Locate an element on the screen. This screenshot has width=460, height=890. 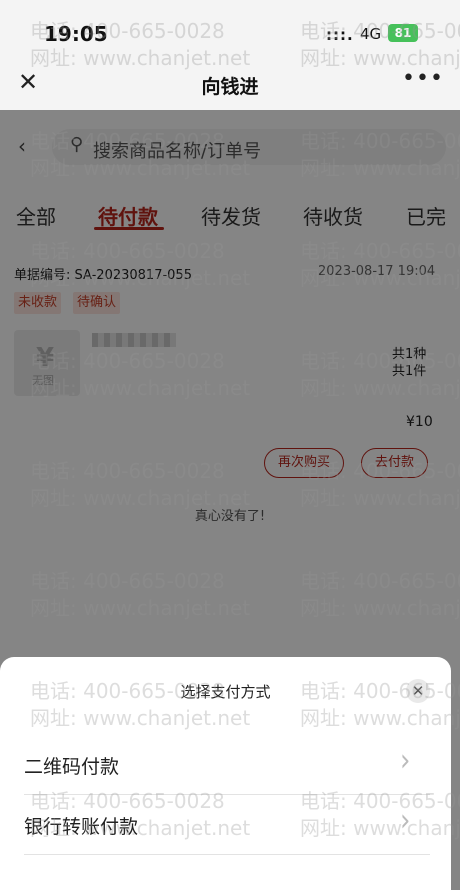
payment-option-qrcode: 二维码付款 › is located at coordinates (225, 767).